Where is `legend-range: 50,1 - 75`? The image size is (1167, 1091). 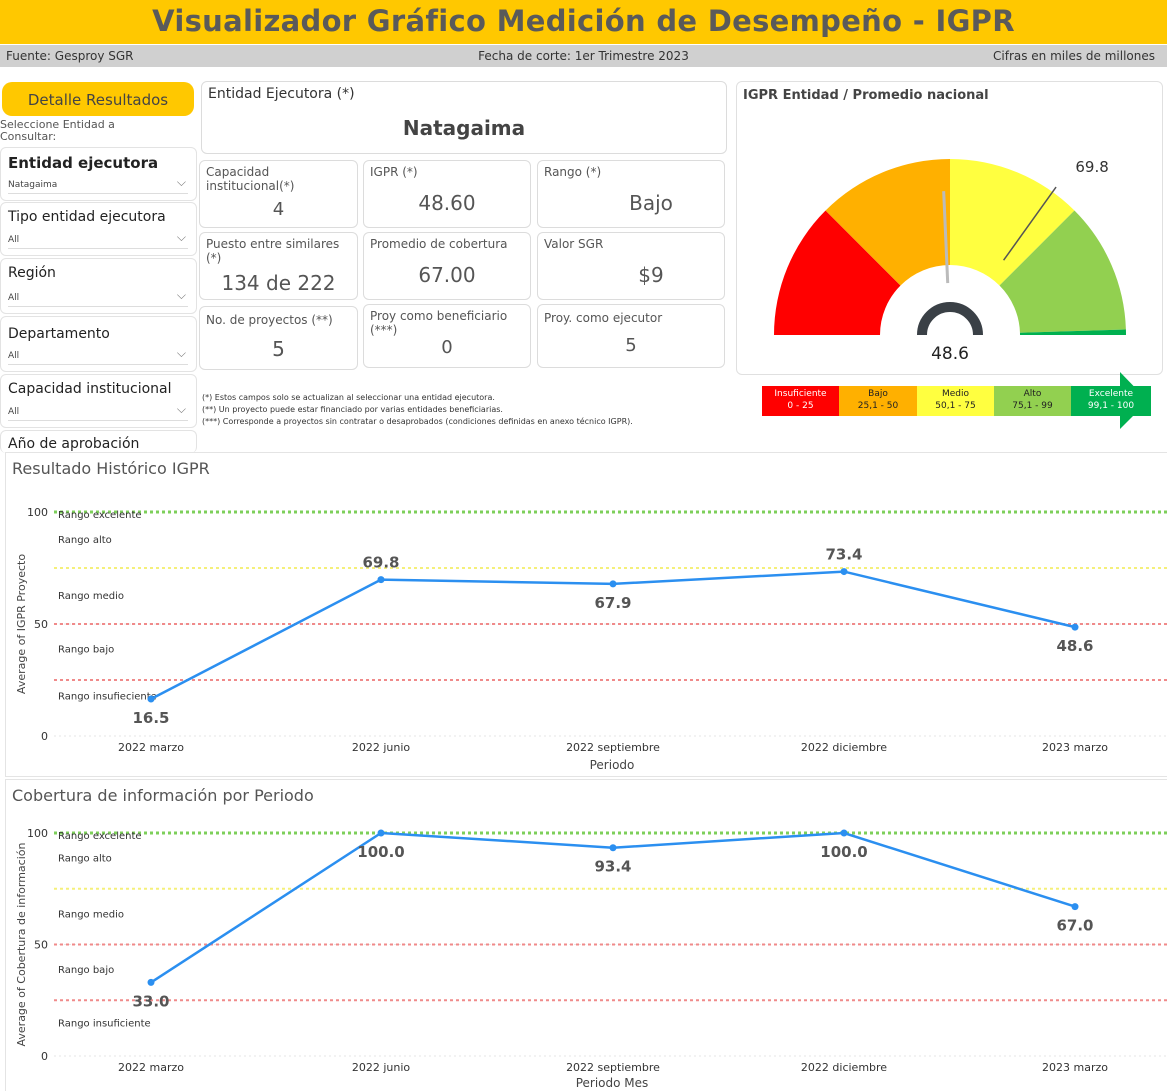 legend-range: 50,1 - 75 is located at coordinates (955, 406).